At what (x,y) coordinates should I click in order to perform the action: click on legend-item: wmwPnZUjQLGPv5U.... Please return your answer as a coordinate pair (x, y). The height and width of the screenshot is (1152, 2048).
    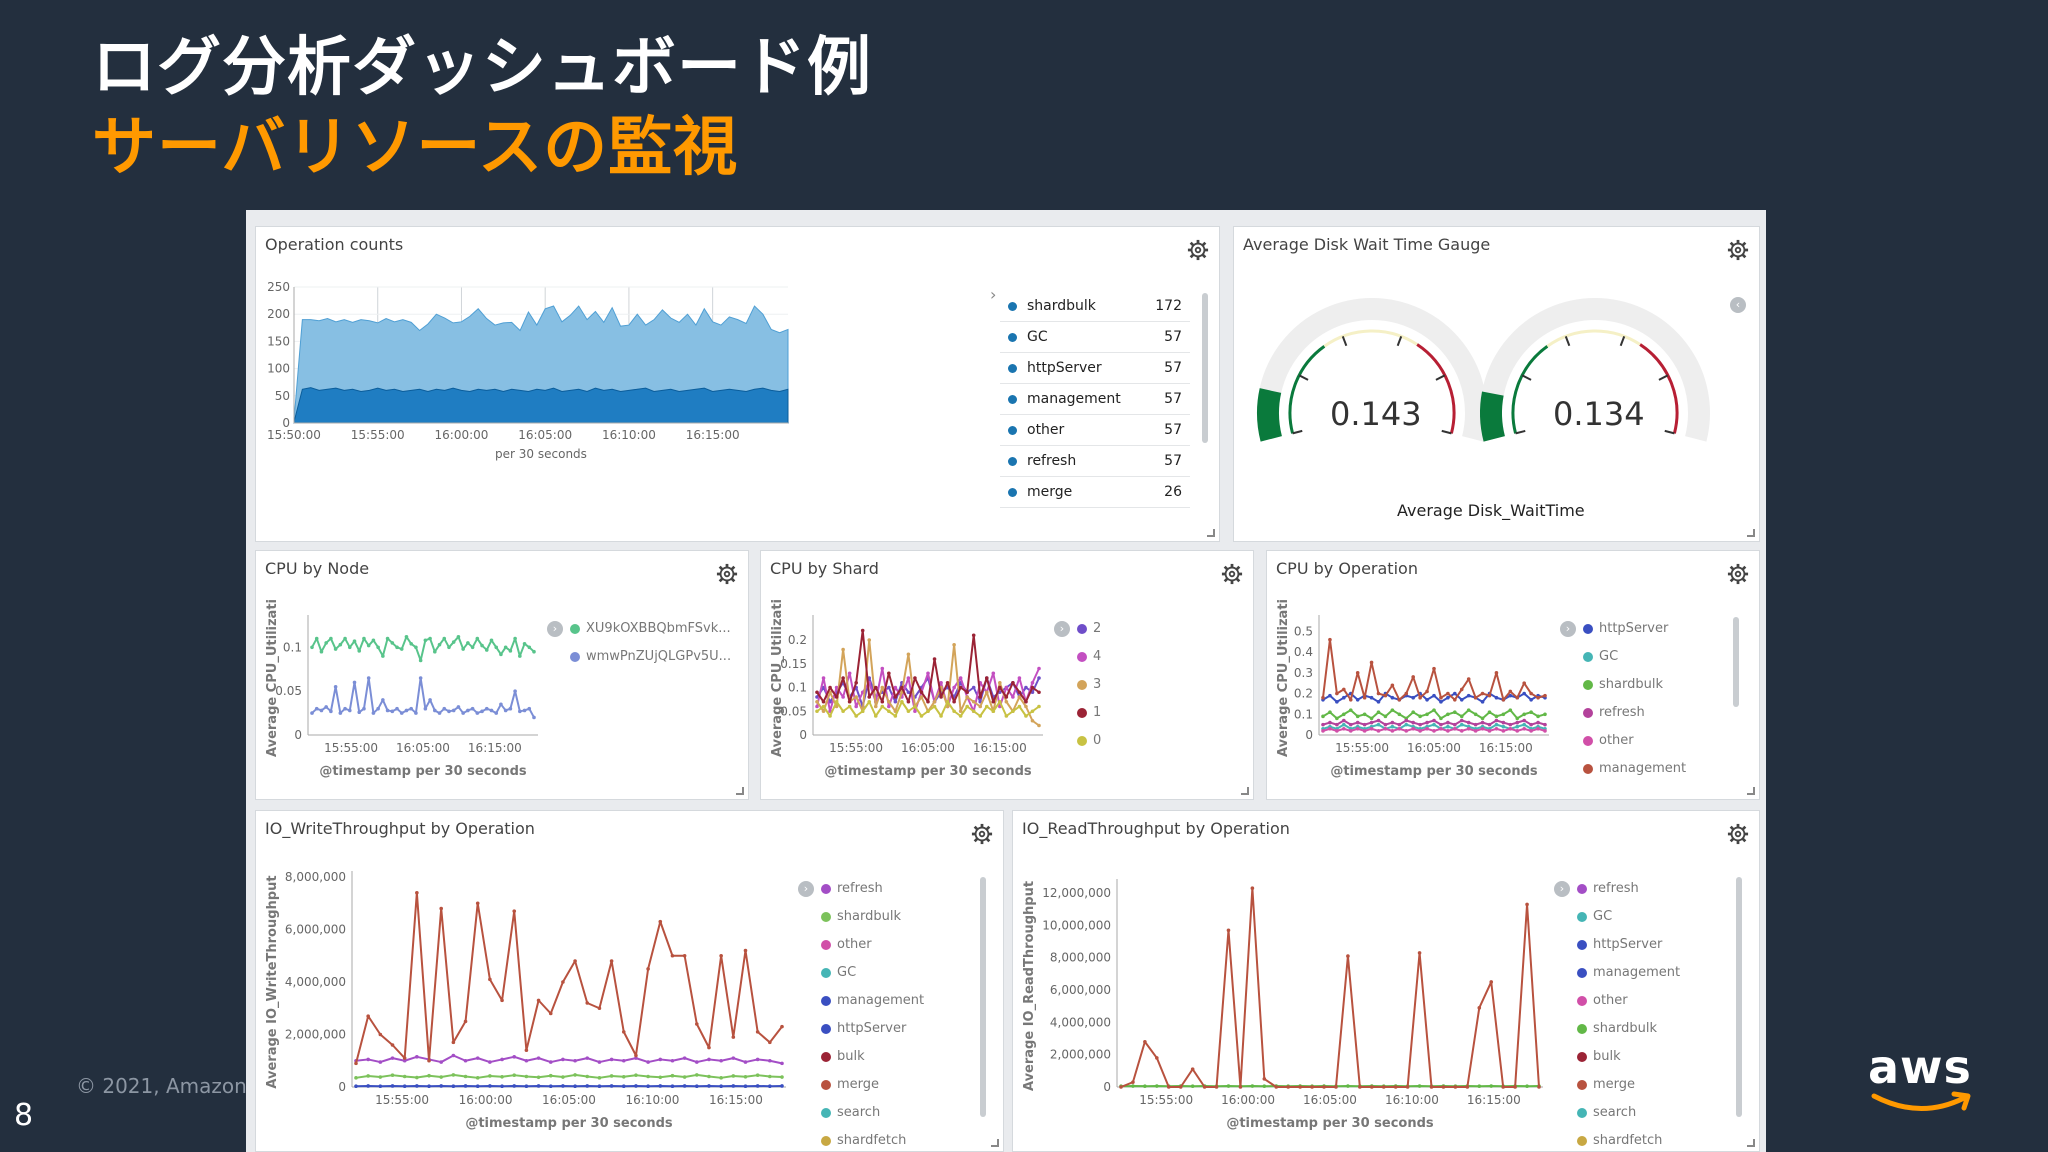
    Looking at the image, I should click on (650, 657).